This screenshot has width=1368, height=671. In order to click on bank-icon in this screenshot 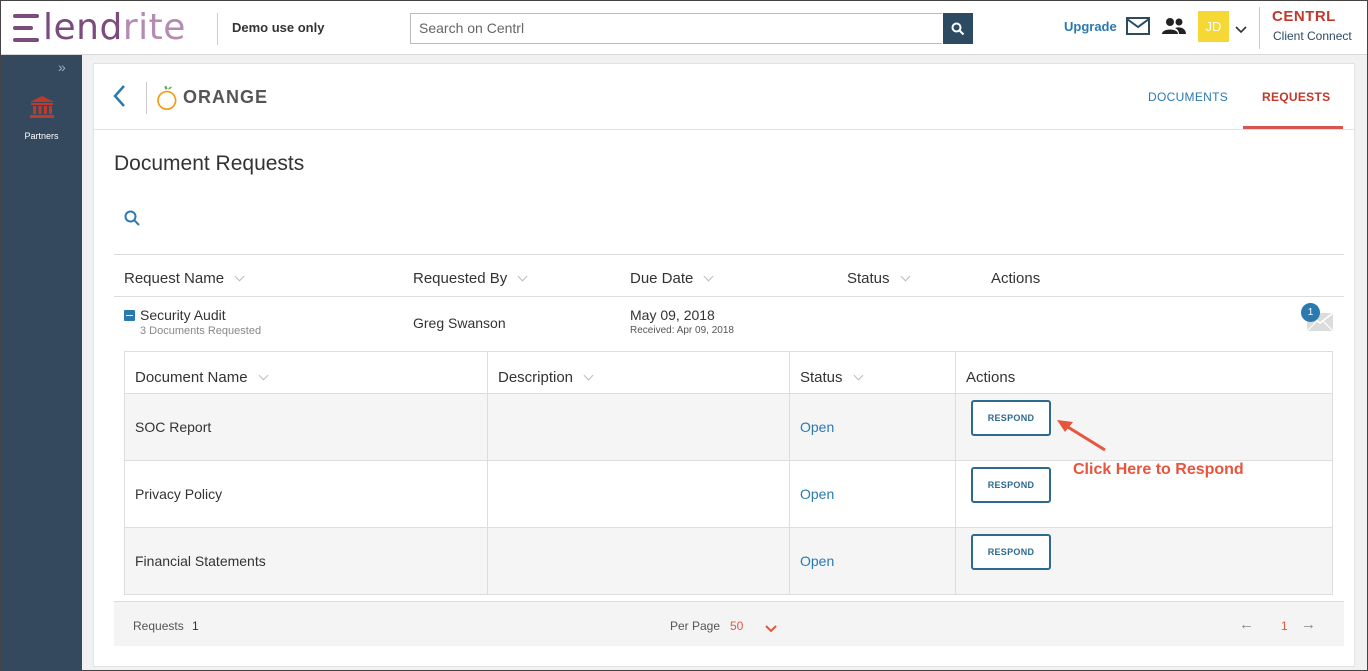, I will do `click(42, 109)`.